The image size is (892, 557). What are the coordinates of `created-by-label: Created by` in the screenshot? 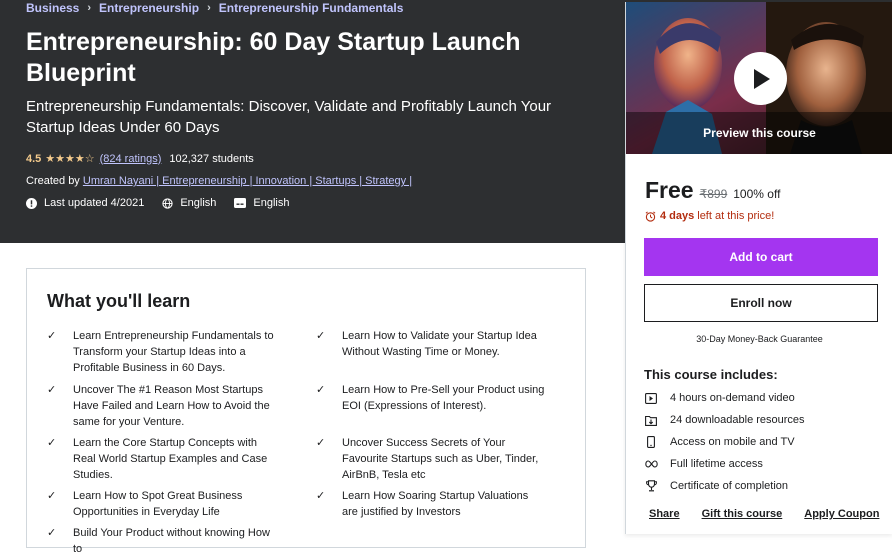 It's located at (53, 181).